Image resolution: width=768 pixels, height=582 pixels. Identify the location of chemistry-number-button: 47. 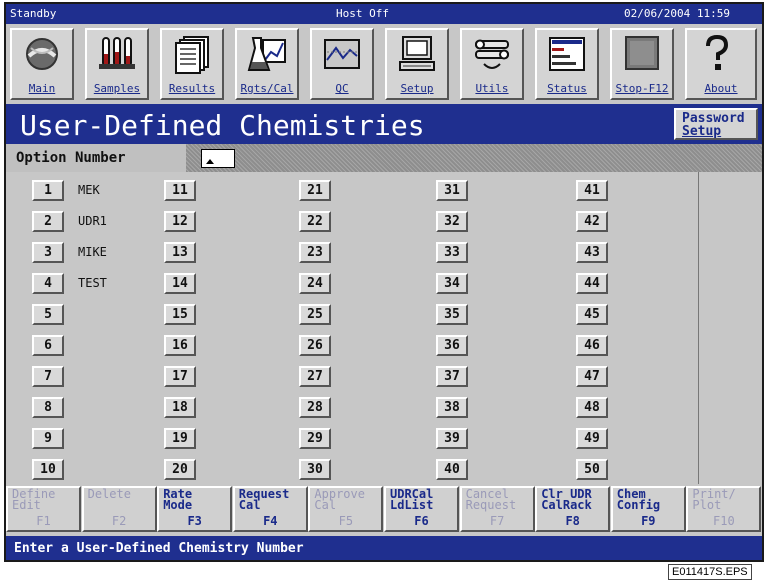
(592, 376).